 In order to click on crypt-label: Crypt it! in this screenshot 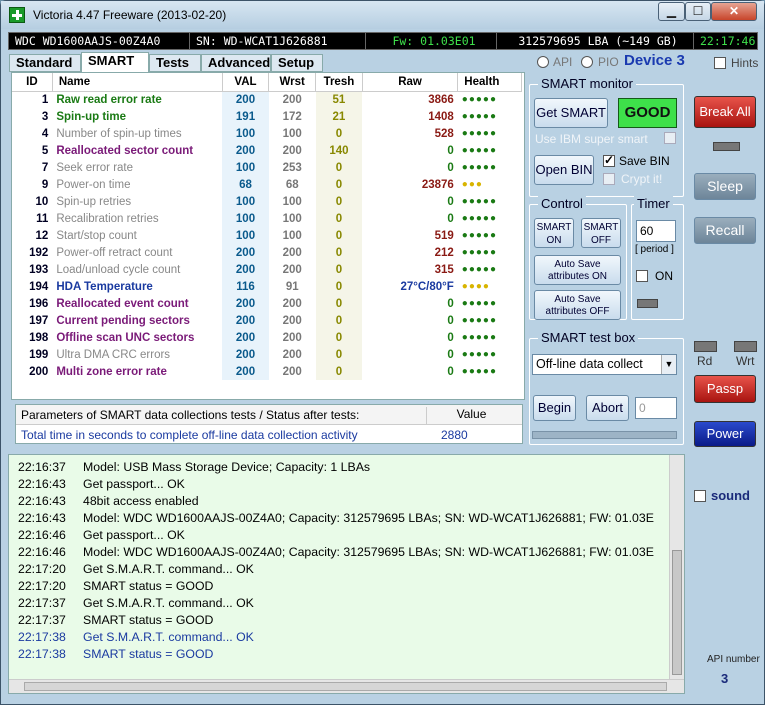, I will do `click(642, 179)`.